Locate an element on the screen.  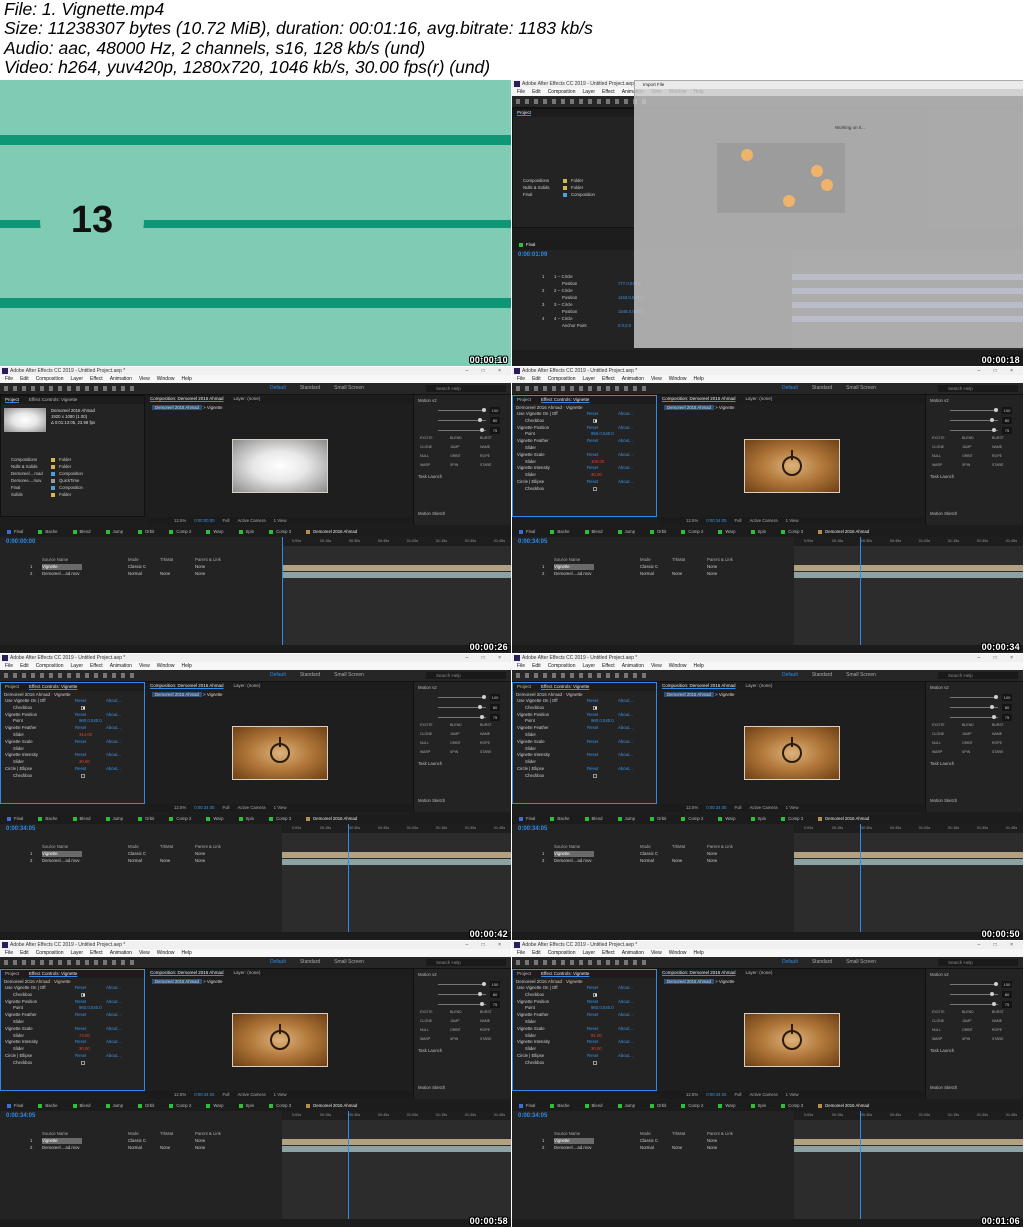
motion-button: BURST is located at coordinates (998, 725).